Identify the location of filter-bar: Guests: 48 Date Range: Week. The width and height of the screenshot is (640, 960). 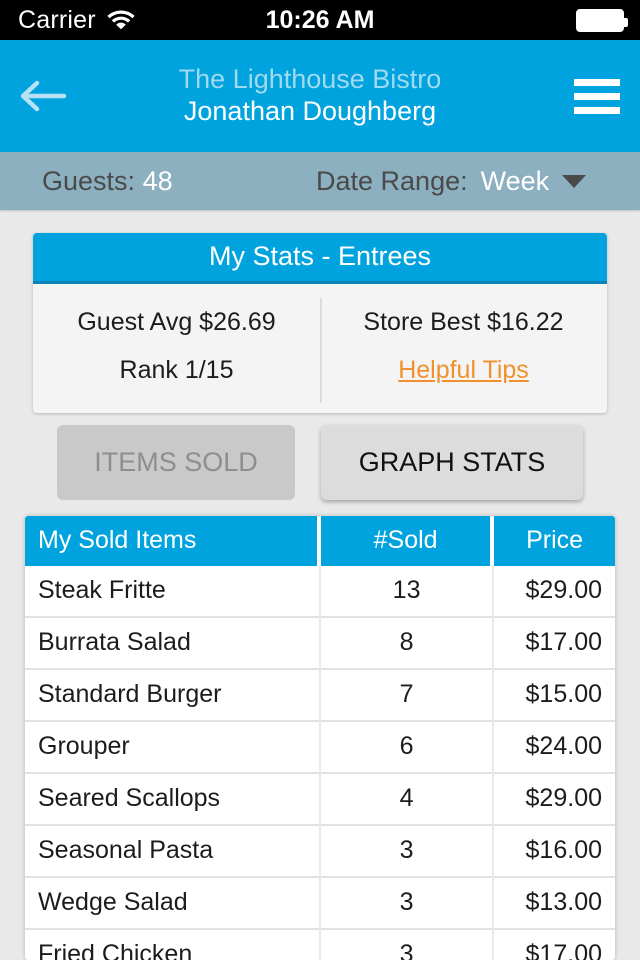
(320, 181).